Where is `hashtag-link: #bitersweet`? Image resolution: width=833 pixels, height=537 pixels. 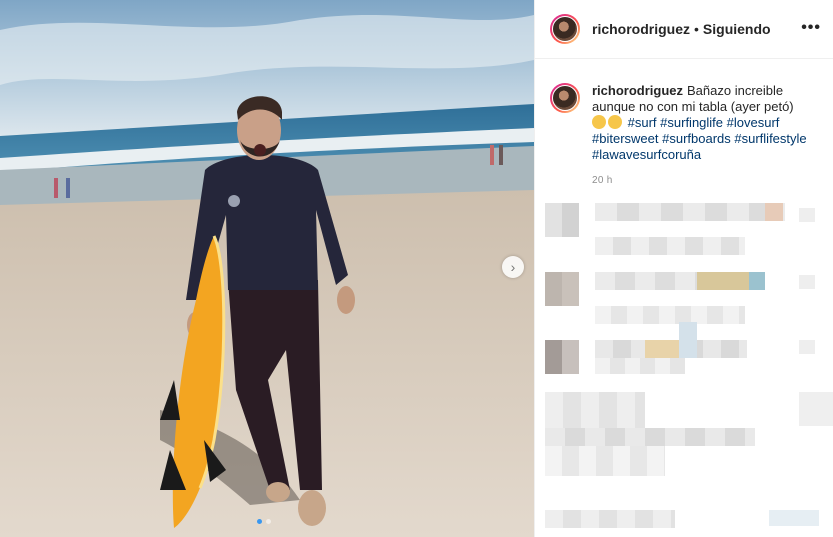 hashtag-link: #bitersweet is located at coordinates (625, 138).